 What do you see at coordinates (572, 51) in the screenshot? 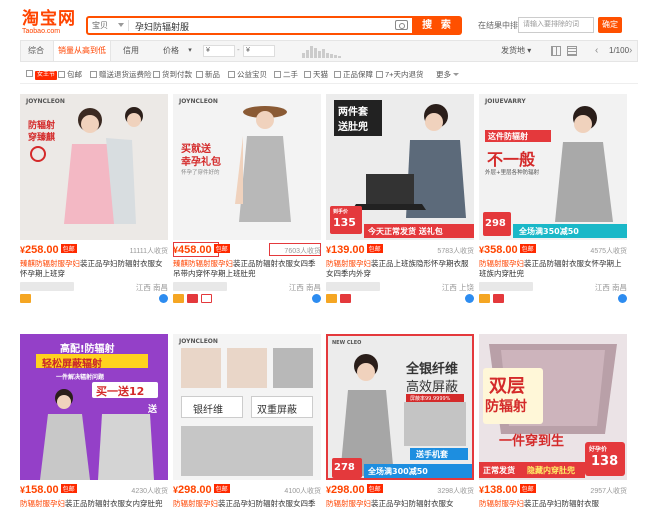
I see `list-view-icon` at bounding box center [572, 51].